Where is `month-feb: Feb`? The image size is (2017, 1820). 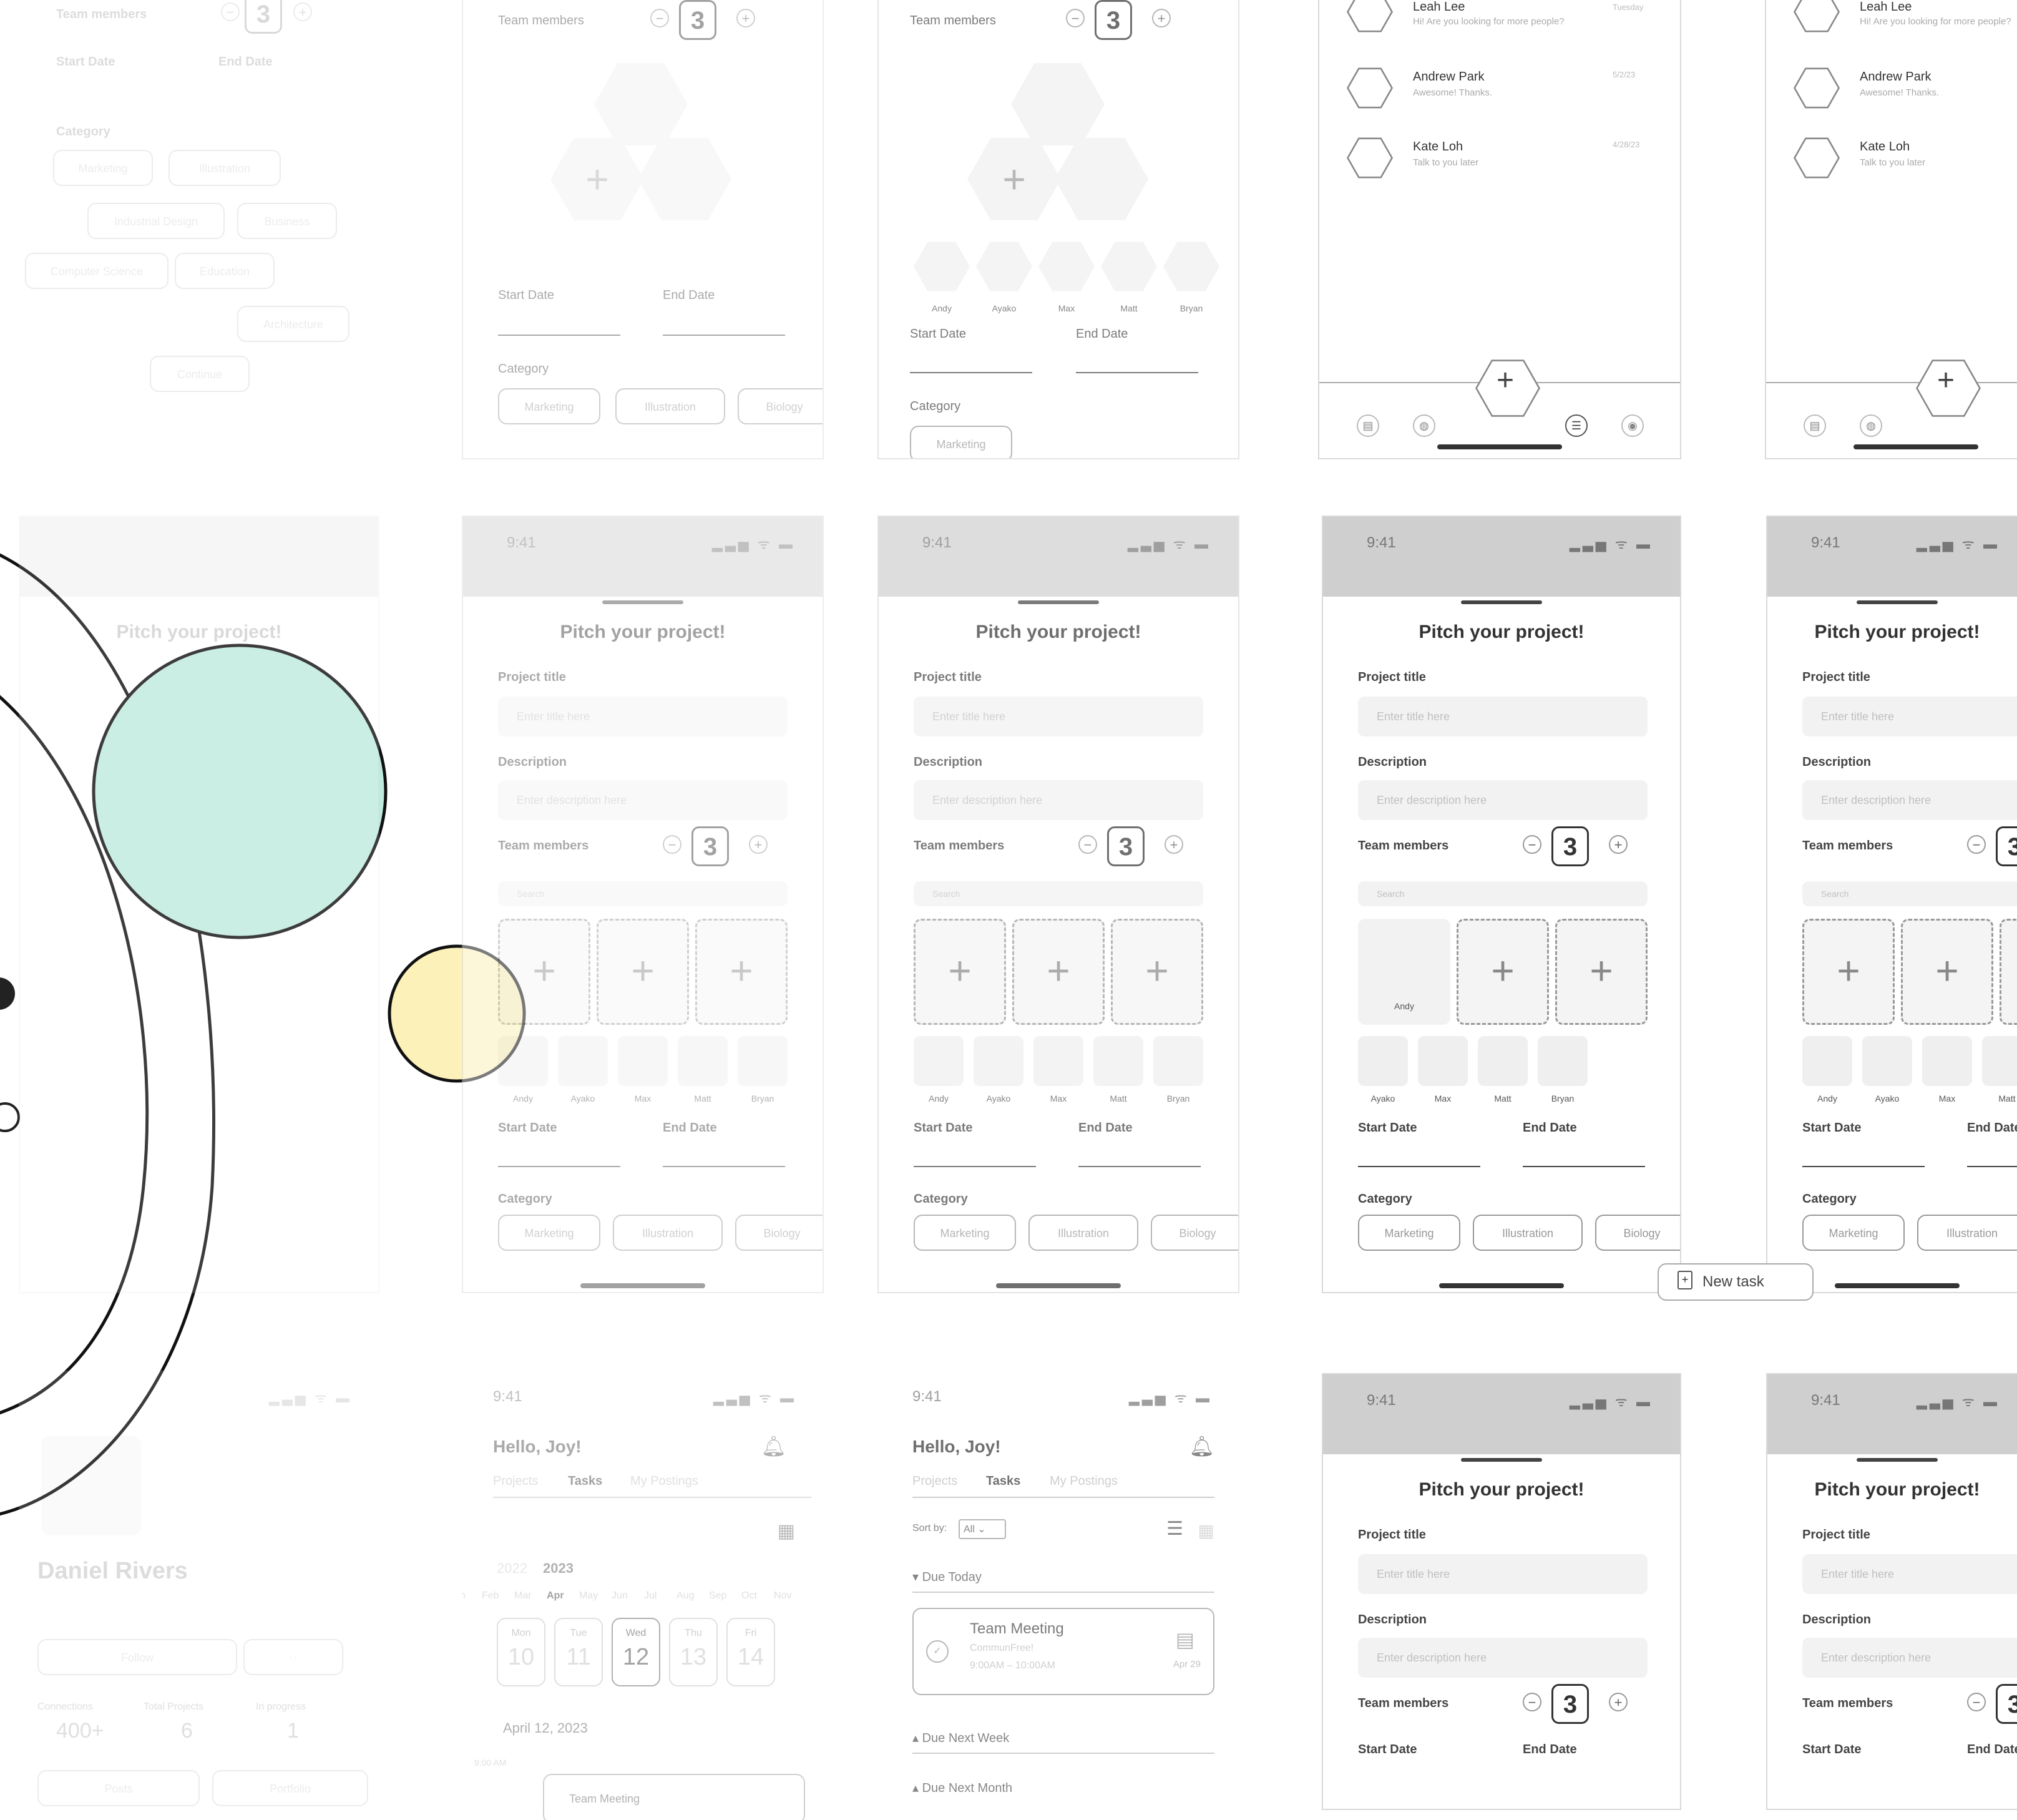
month-feb: Feb is located at coordinates (490, 1596).